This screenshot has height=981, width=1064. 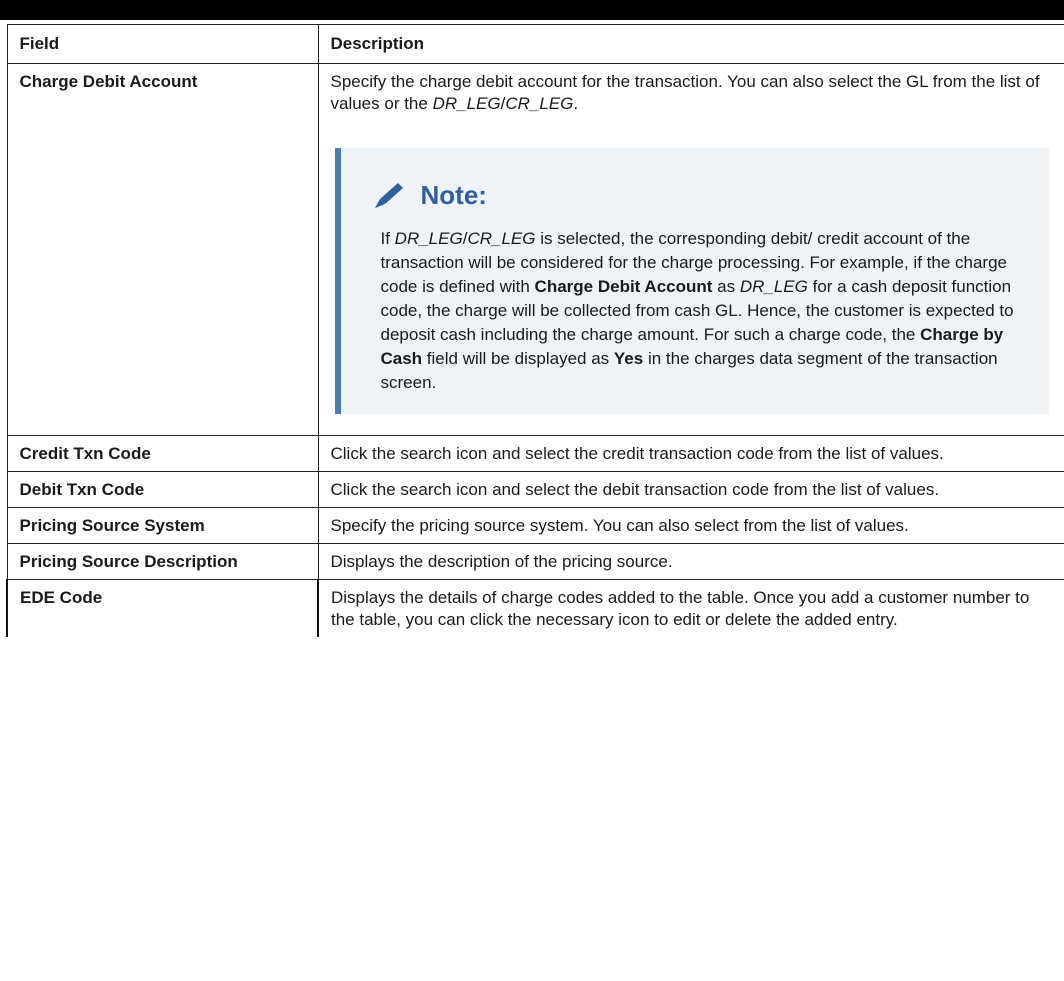 I want to click on field-name: Debit Txn Code, so click(x=162, y=489).